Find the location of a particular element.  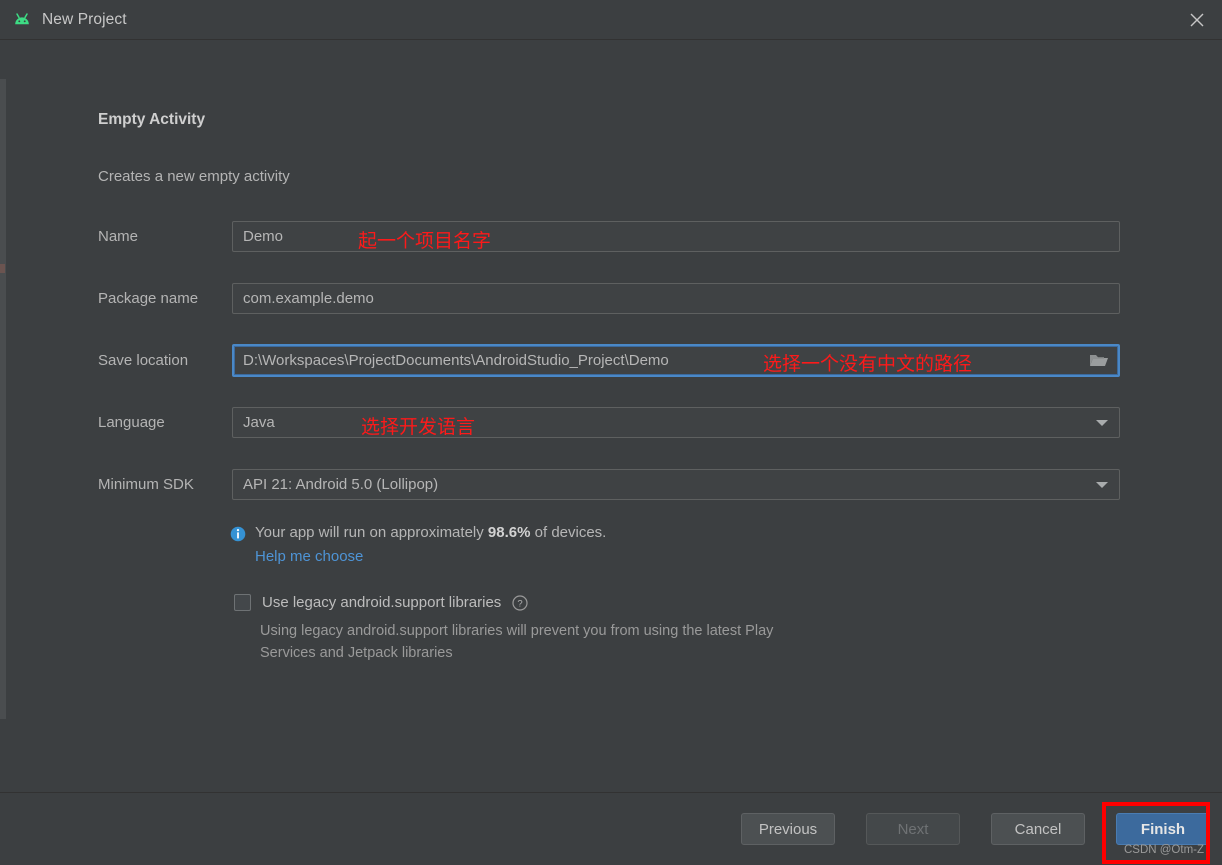

package-name-input: com.example.demo is located at coordinates (676, 298).